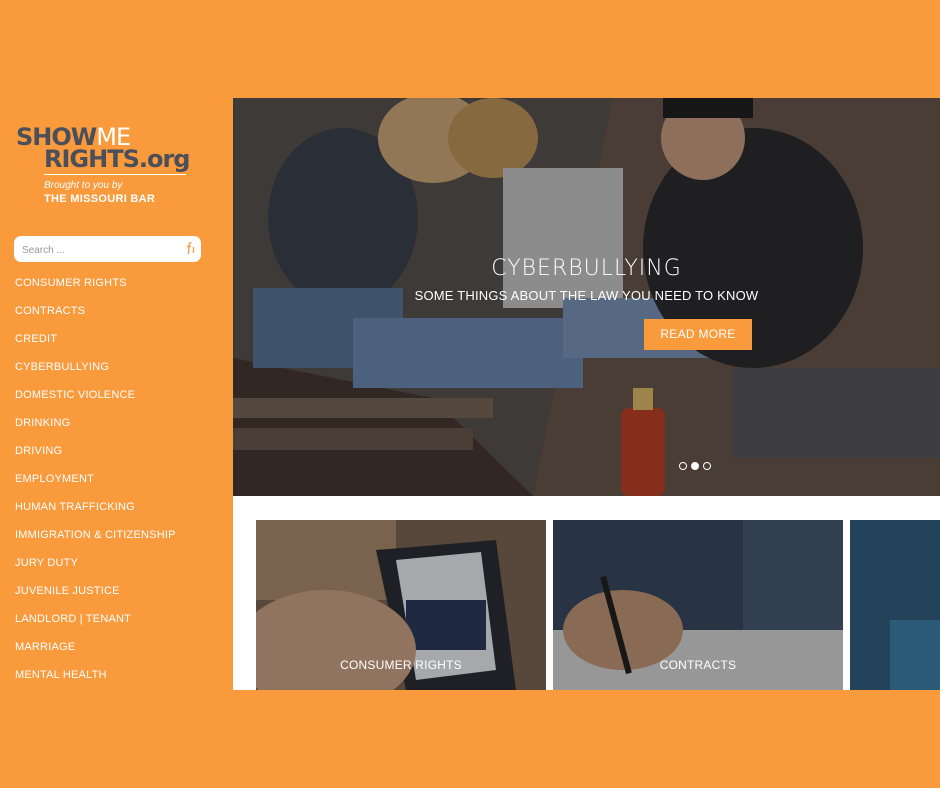 This screenshot has width=940, height=788. I want to click on nav-item-landlord-tenant: LANDLORD | TENANT, so click(95, 626).